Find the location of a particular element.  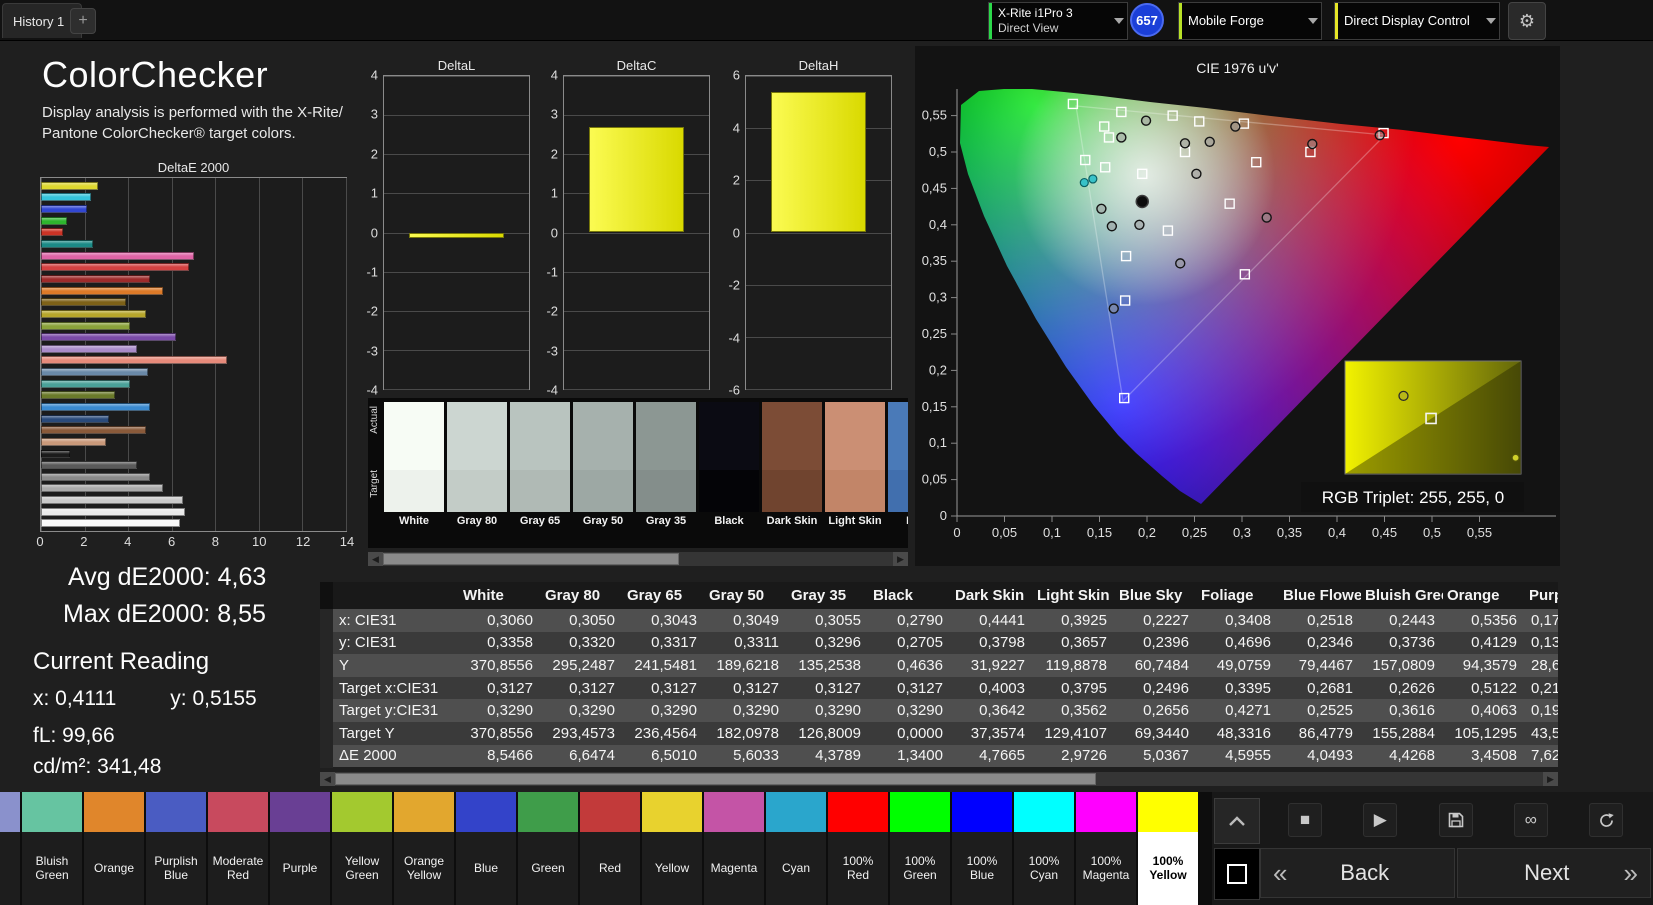

source-dropdown: Mobile Forge is located at coordinates (1250, 21).